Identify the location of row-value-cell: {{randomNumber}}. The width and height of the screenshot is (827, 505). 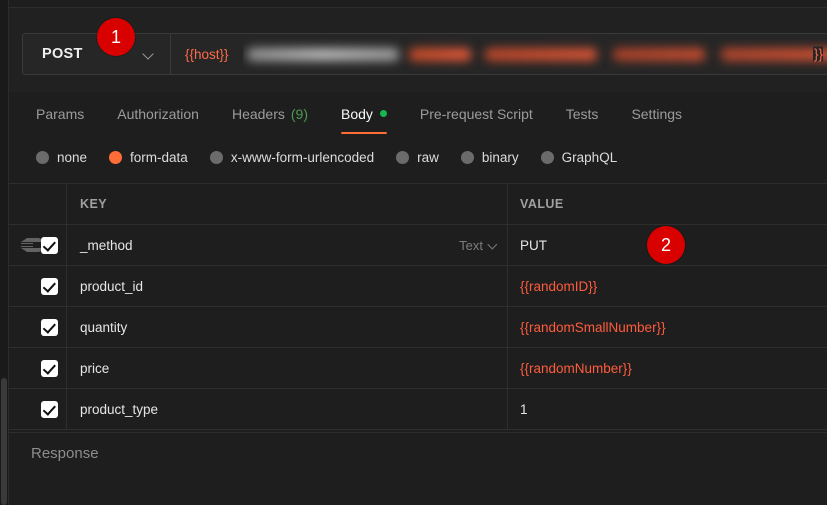
(667, 368).